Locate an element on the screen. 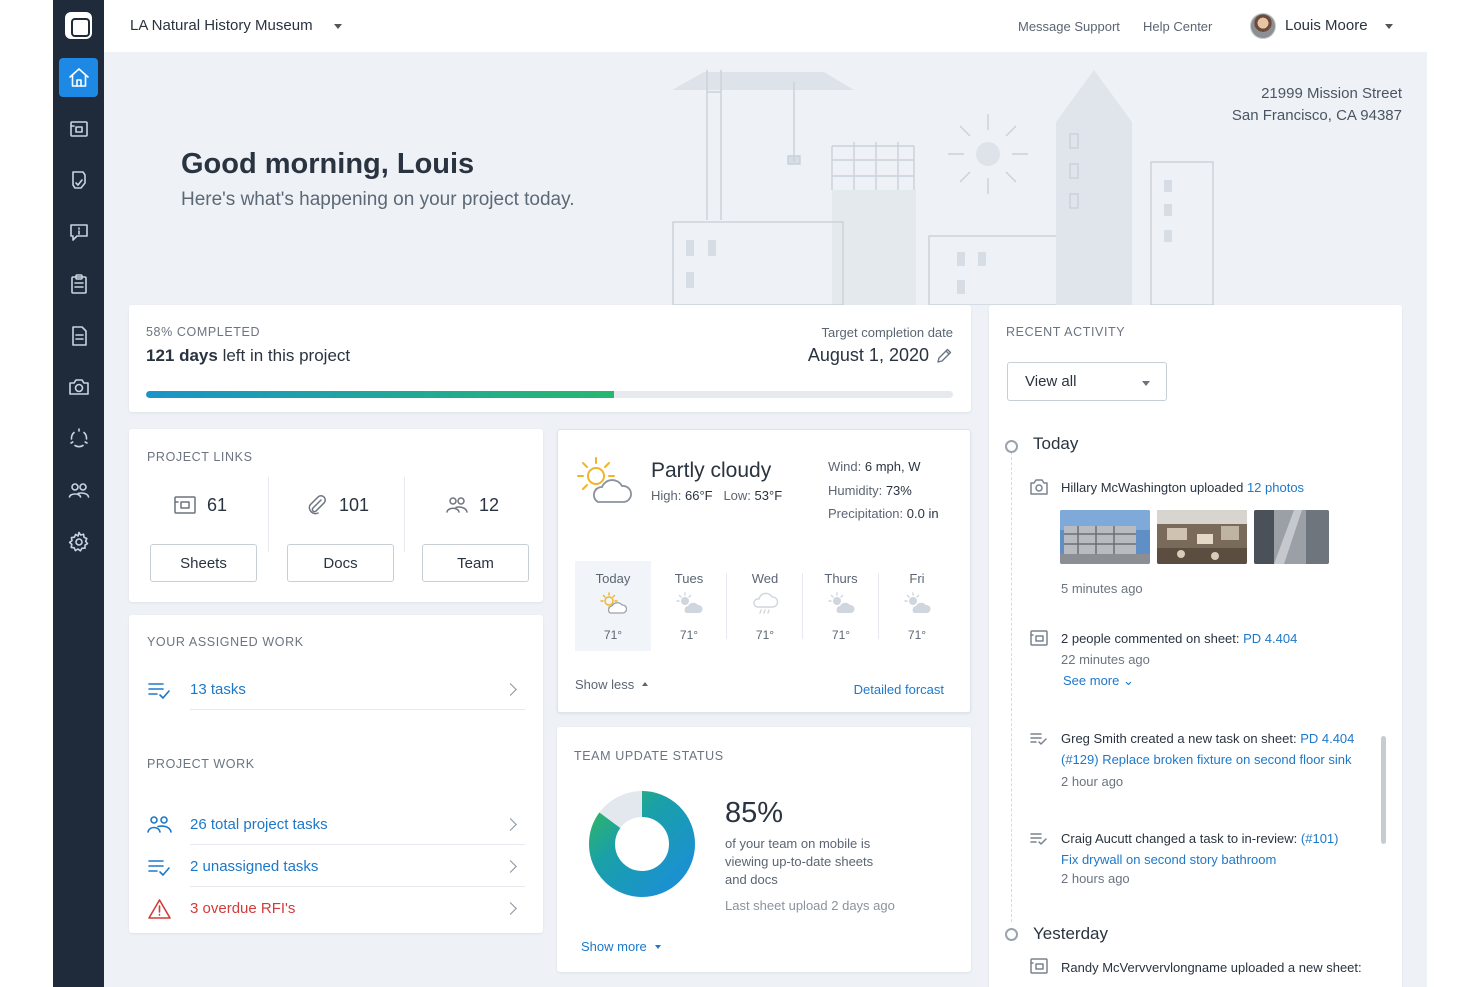 The height and width of the screenshot is (987, 1480). address-line: 21999 Mission Street is located at coordinates (1331, 93).